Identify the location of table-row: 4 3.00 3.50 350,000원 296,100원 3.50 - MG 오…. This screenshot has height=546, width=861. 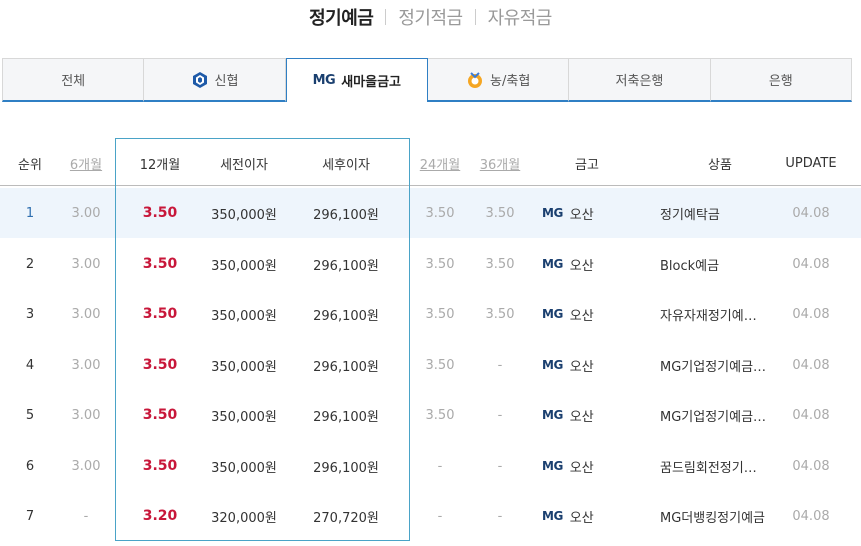
(430, 365).